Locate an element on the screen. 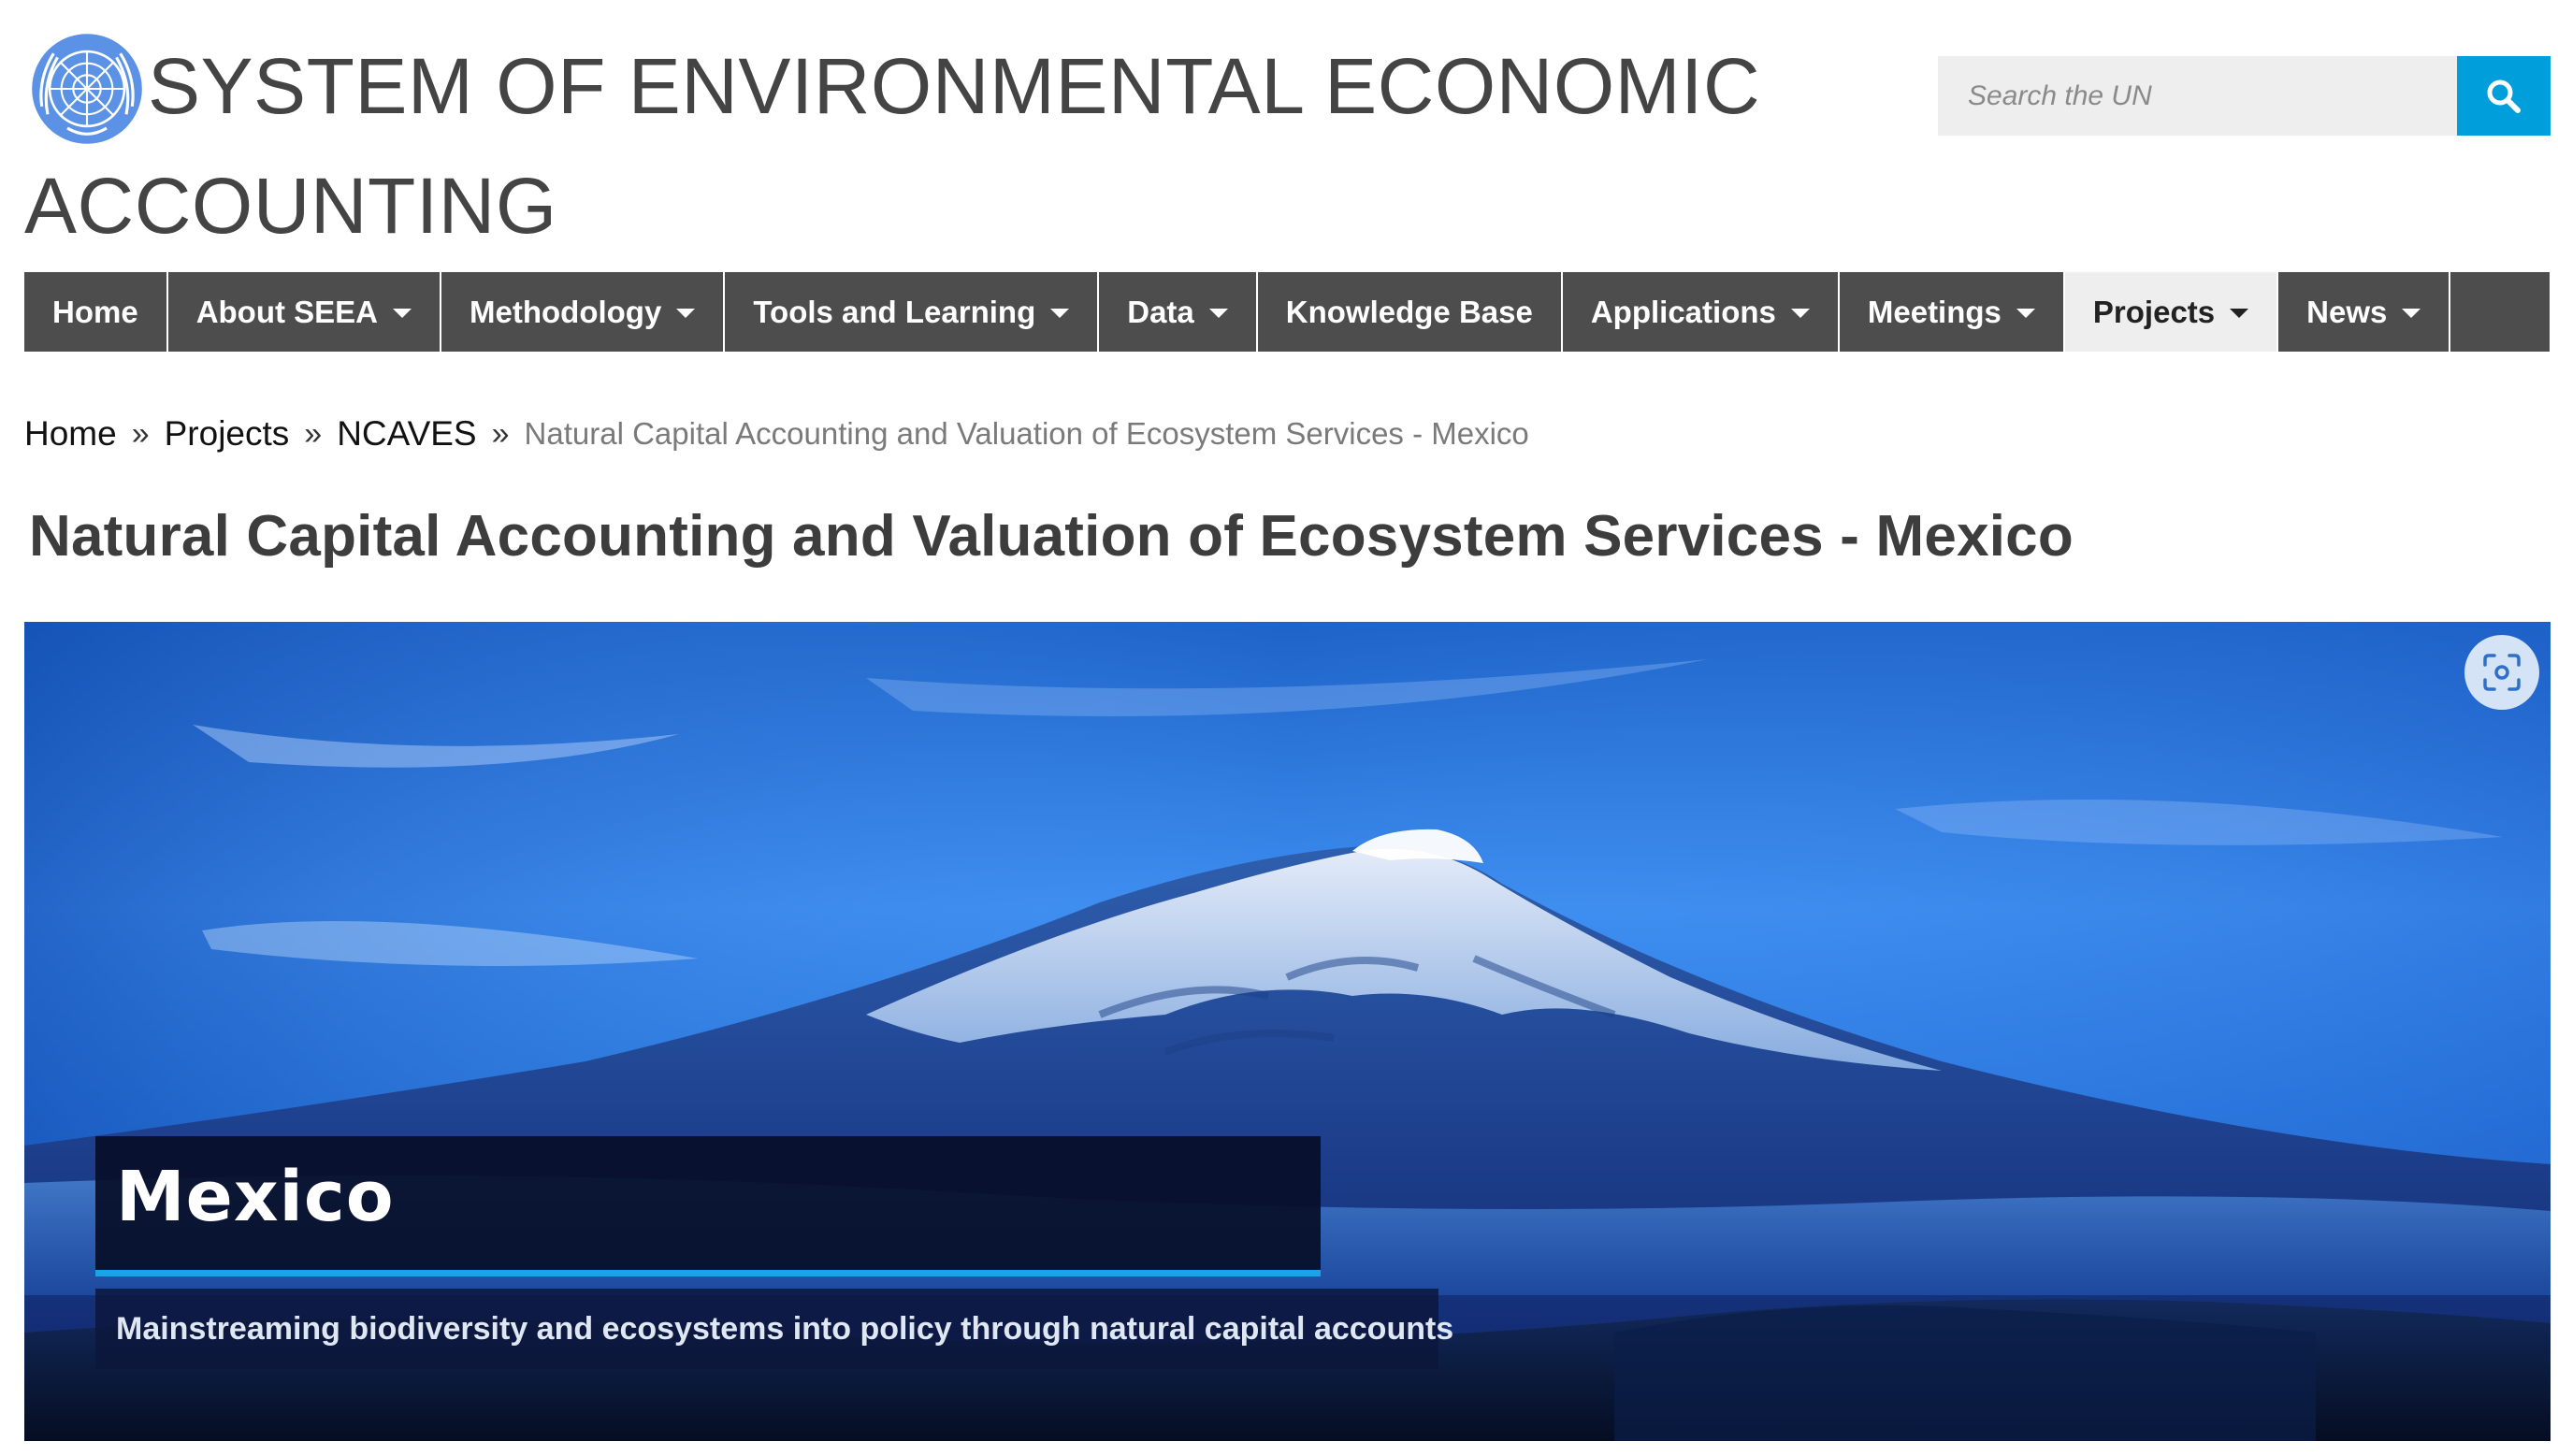 The width and height of the screenshot is (2558, 1456). nav-item-tools-and-learning: Tools and Learning is located at coordinates (912, 312).